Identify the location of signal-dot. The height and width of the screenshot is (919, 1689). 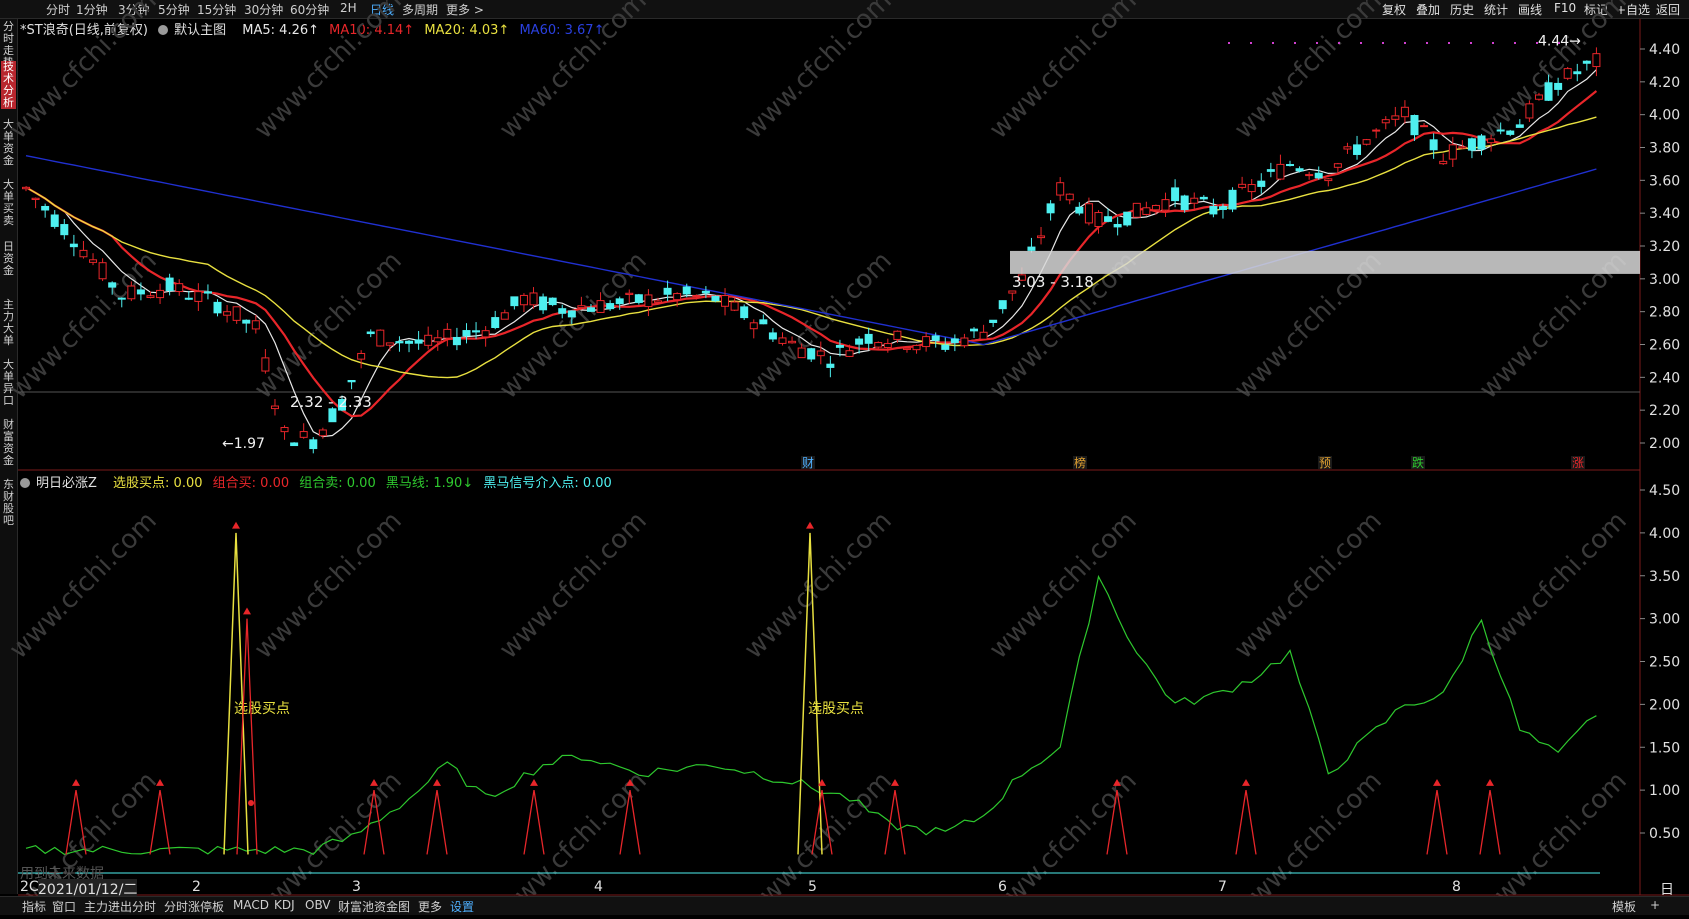
(251, 802).